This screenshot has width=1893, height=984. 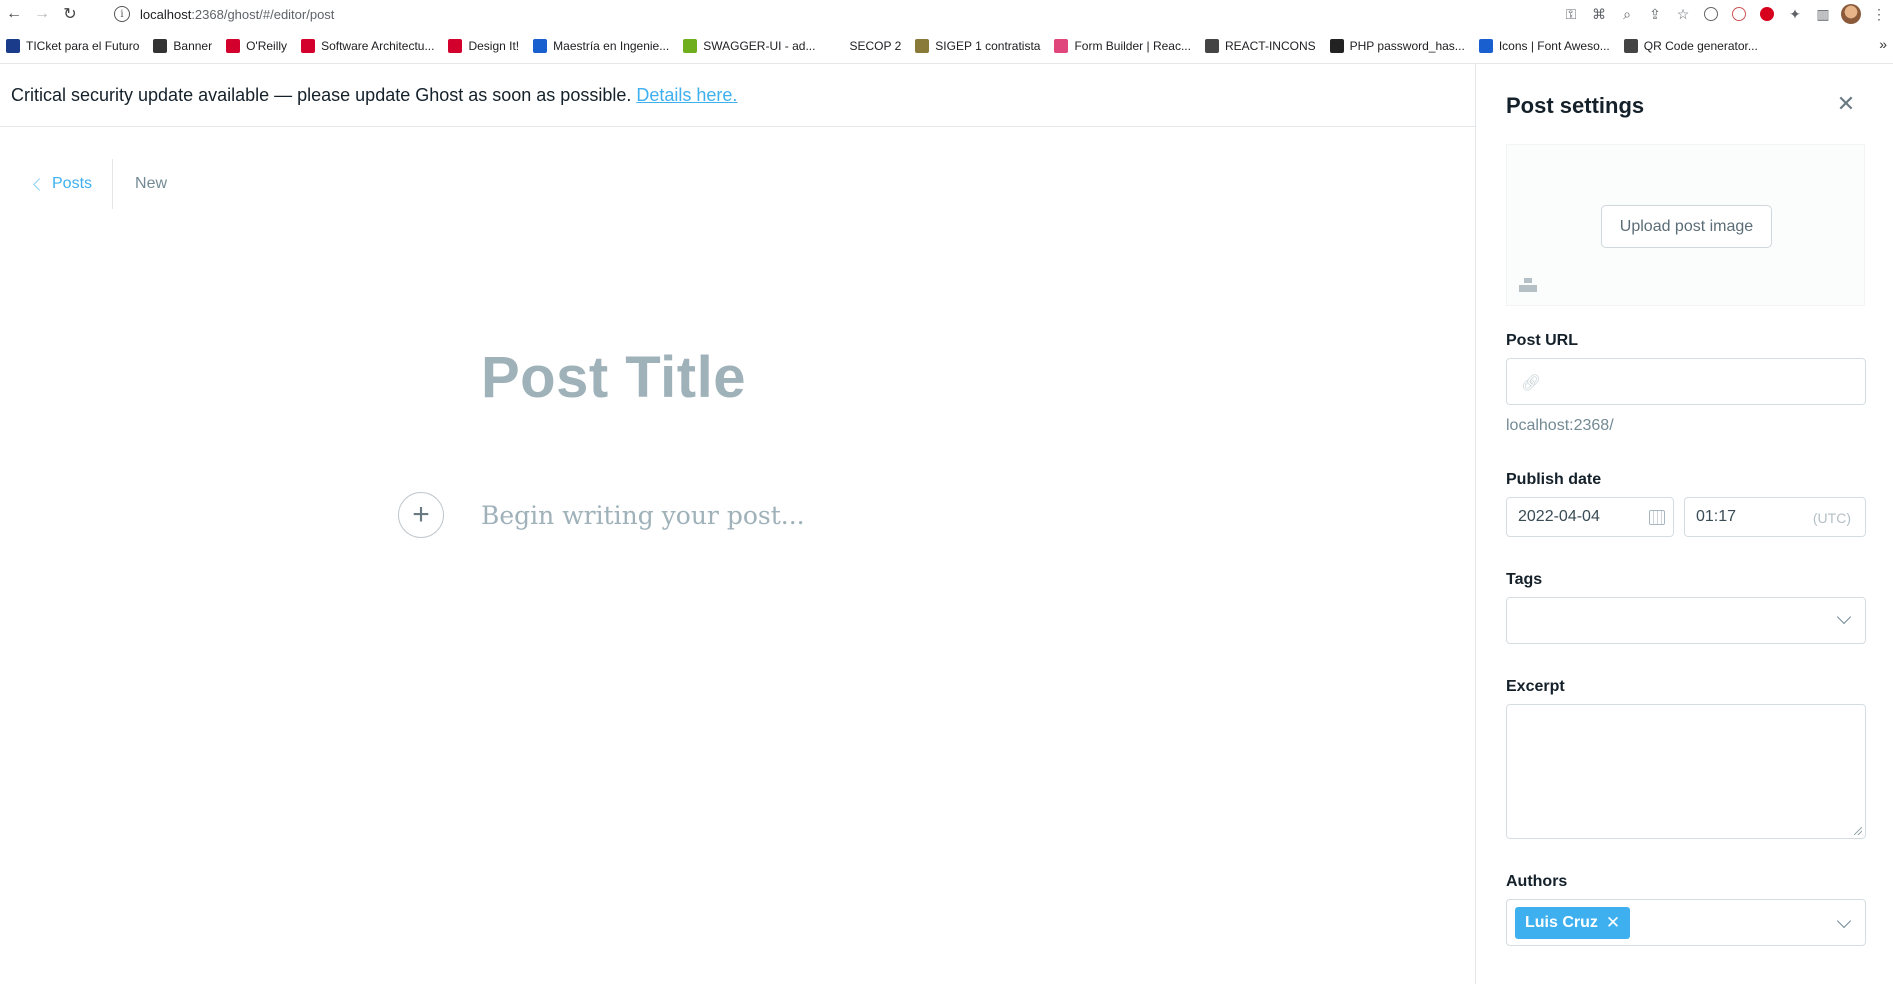 I want to click on authors-select: Luis Cruz ✕, so click(x=1686, y=922).